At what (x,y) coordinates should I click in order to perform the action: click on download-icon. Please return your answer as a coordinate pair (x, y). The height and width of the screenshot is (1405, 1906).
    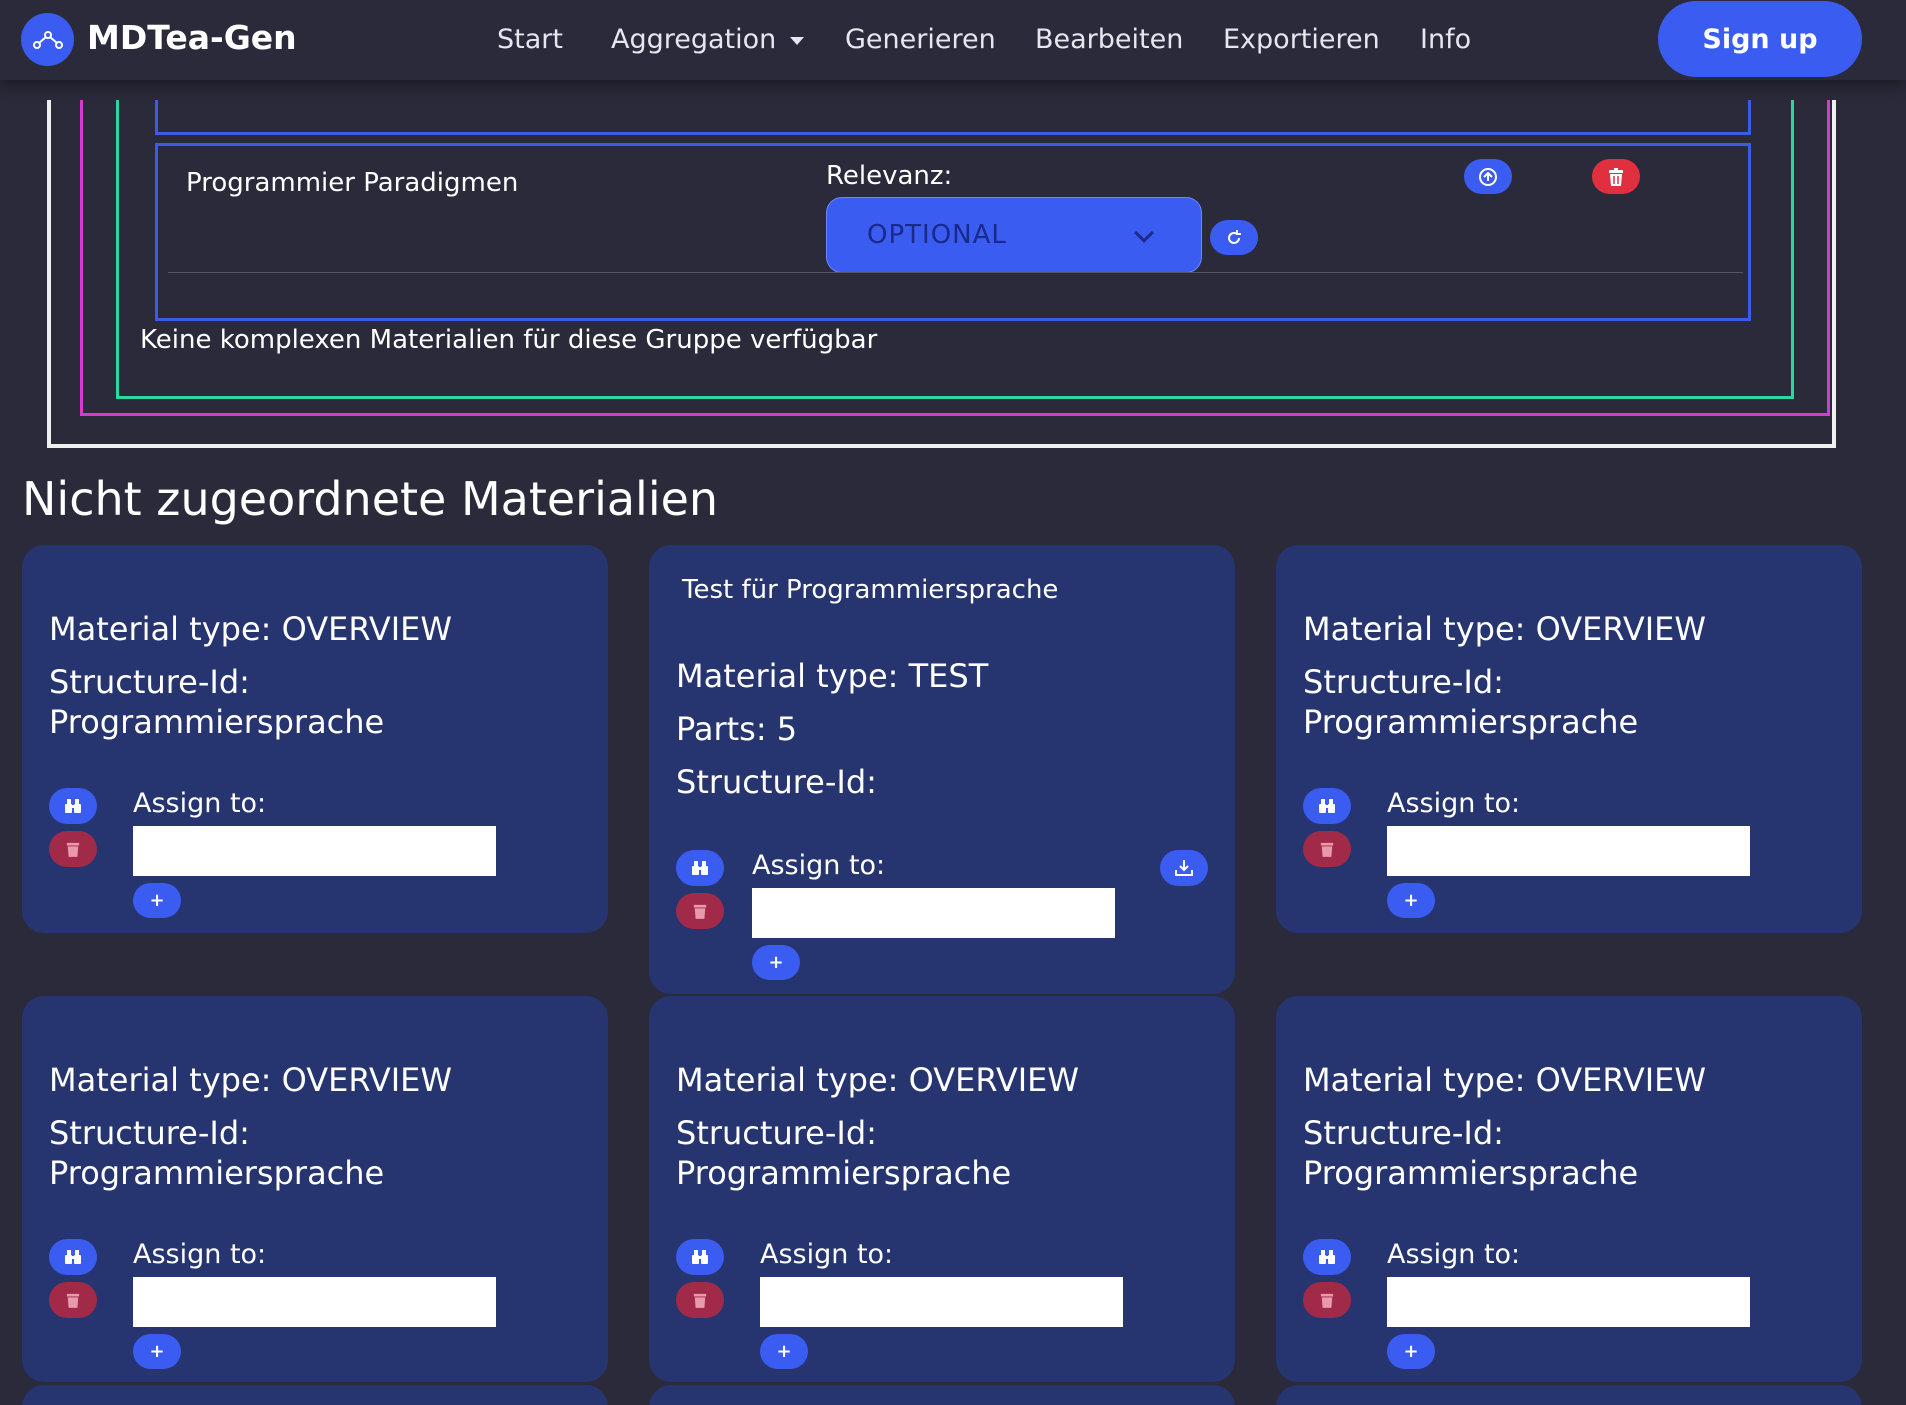
    Looking at the image, I should click on (1184, 868).